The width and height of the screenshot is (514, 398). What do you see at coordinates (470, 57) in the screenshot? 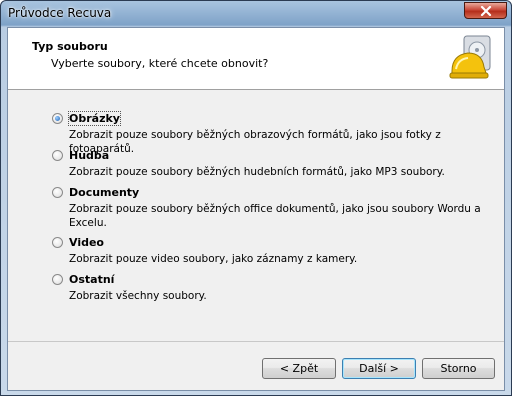
I see `recuva-logo-icon` at bounding box center [470, 57].